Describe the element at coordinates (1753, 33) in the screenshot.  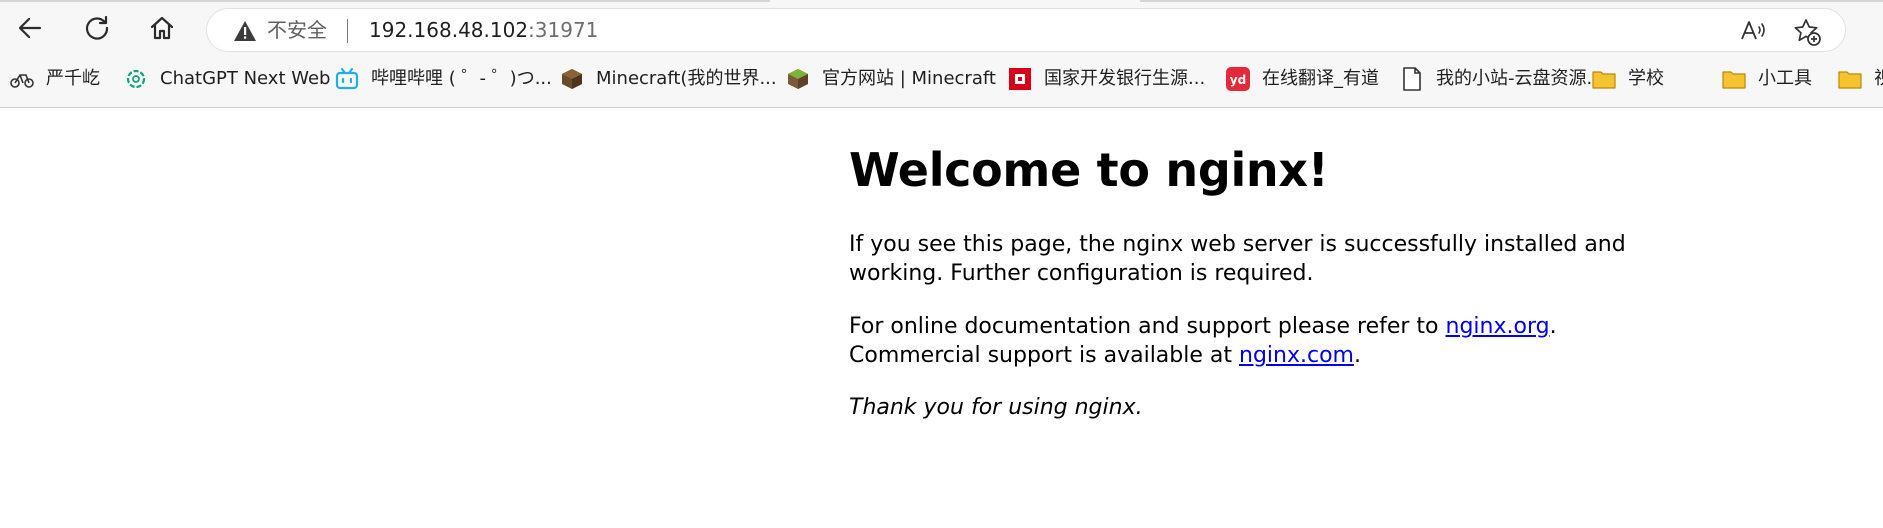
I see `read-aloud-icon` at that location.